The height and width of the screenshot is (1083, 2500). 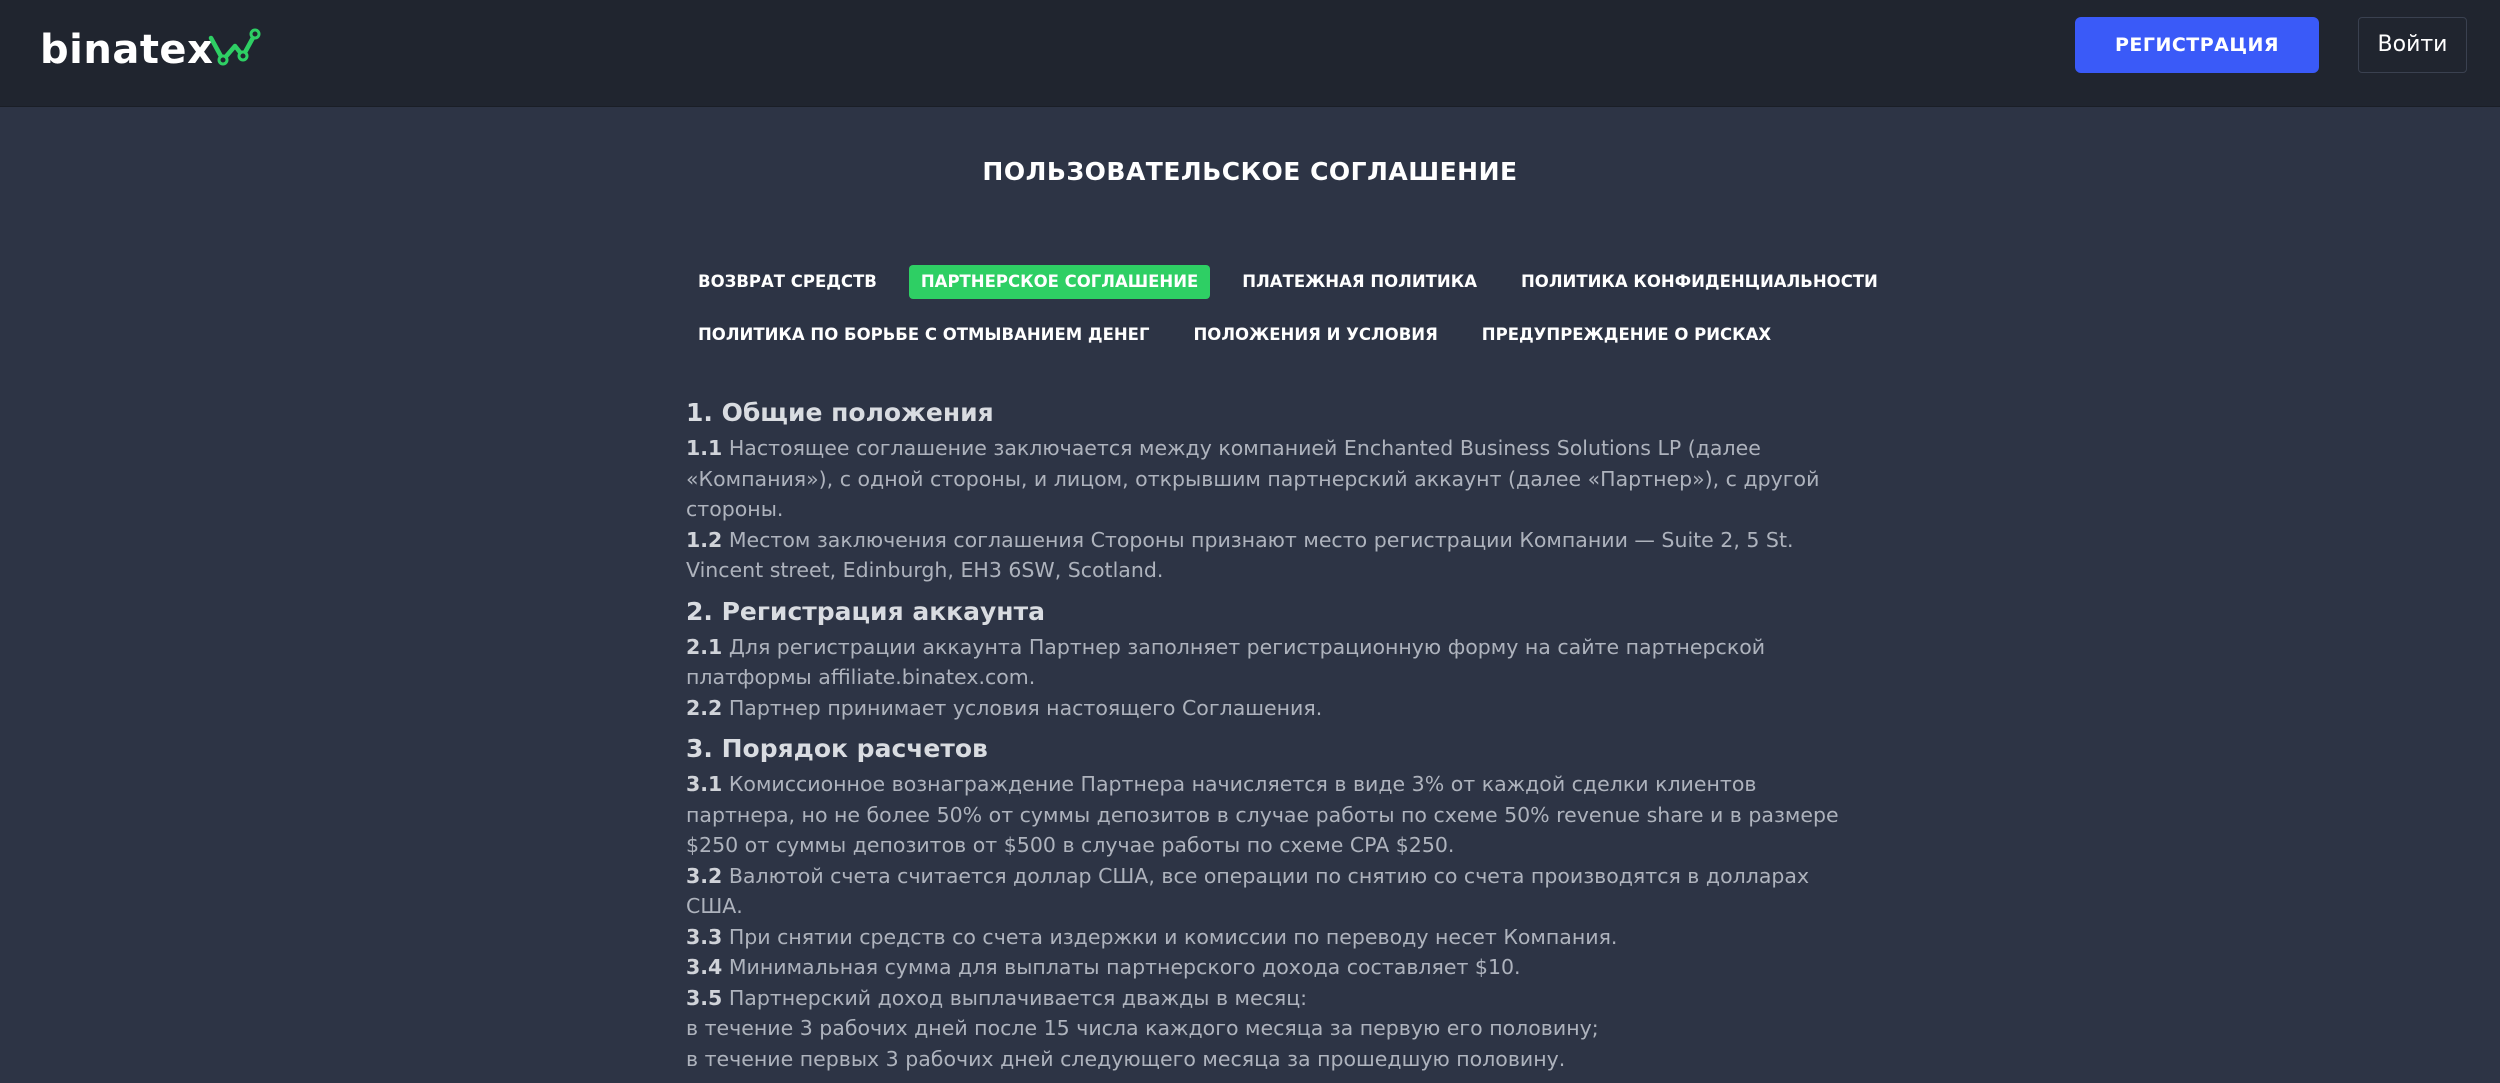 I want to click on site-header: binatex РЕГИСТРАЦИЯ Войти, so click(x=1250, y=53).